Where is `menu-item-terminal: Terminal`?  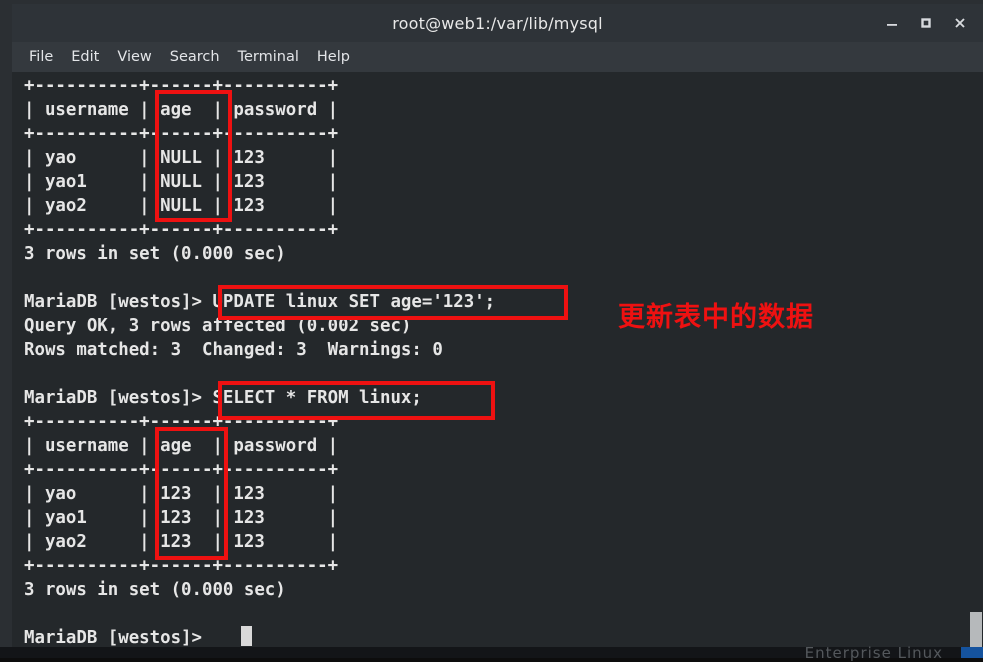 menu-item-terminal: Terminal is located at coordinates (268, 57).